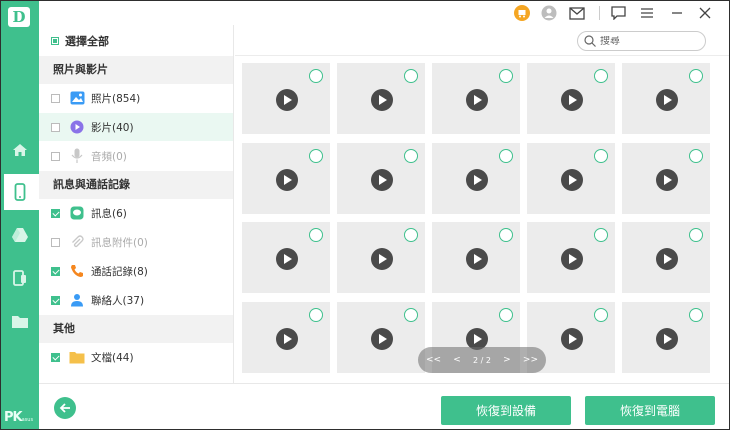 The height and width of the screenshot is (430, 730). I want to click on last-page-button: >>, so click(530, 360).